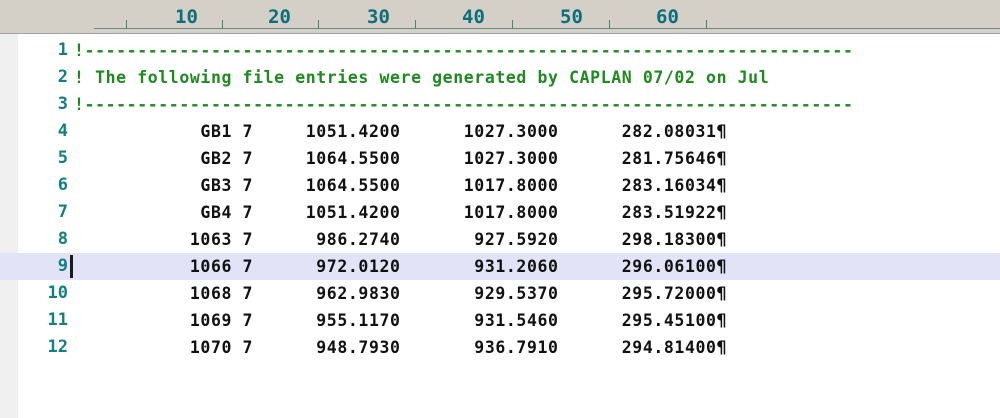 The height and width of the screenshot is (418, 1000). I want to click on data-text: 1070 7 948.7930 936.7910 294.81400¶, so click(400, 347).